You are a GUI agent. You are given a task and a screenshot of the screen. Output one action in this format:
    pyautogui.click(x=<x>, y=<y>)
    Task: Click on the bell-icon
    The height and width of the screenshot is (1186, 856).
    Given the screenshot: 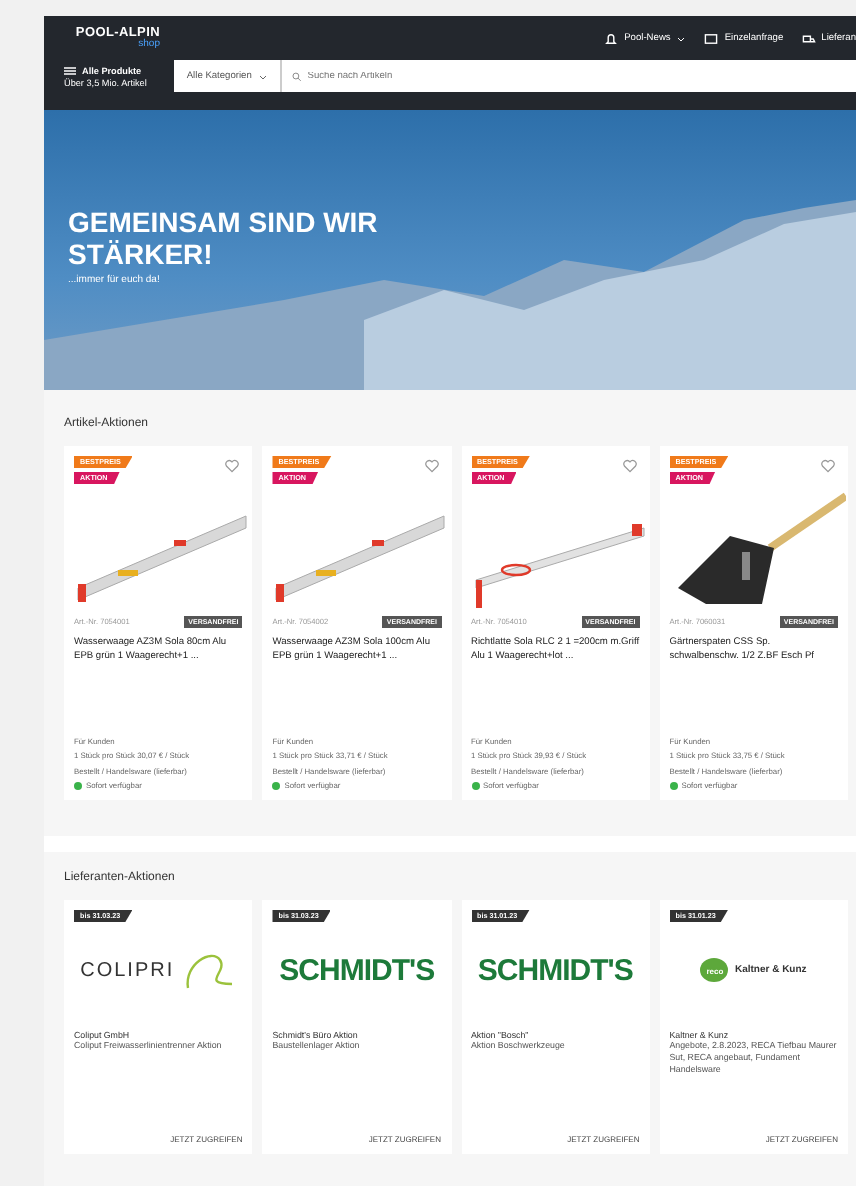 What is the action you would take?
    pyautogui.click(x=611, y=38)
    